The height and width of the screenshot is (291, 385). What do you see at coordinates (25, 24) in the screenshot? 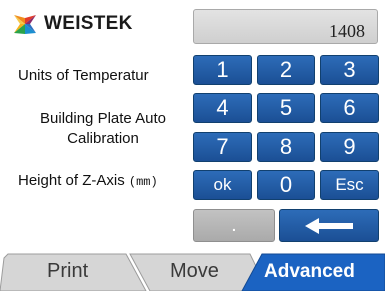
I see `weistek-logo-icon` at bounding box center [25, 24].